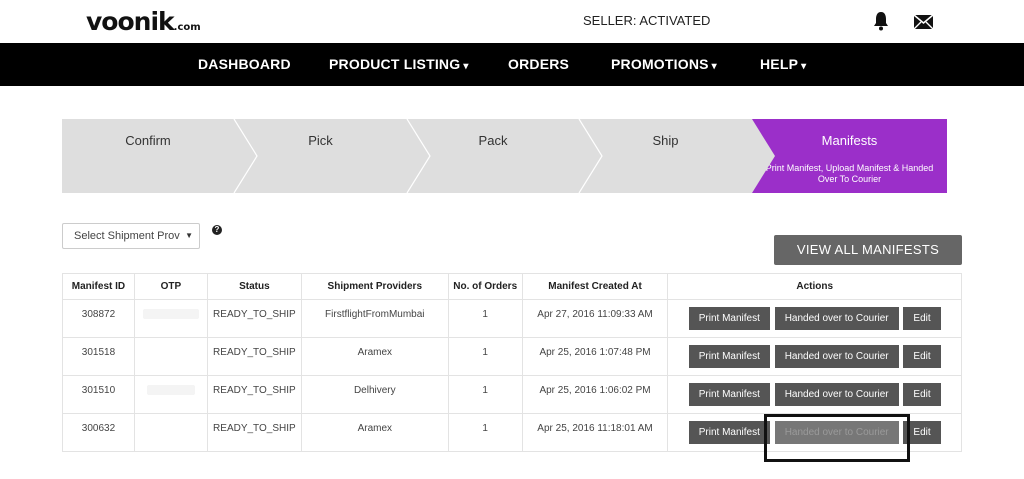  I want to click on col-manifest-created-at: Manifest Created At, so click(595, 286).